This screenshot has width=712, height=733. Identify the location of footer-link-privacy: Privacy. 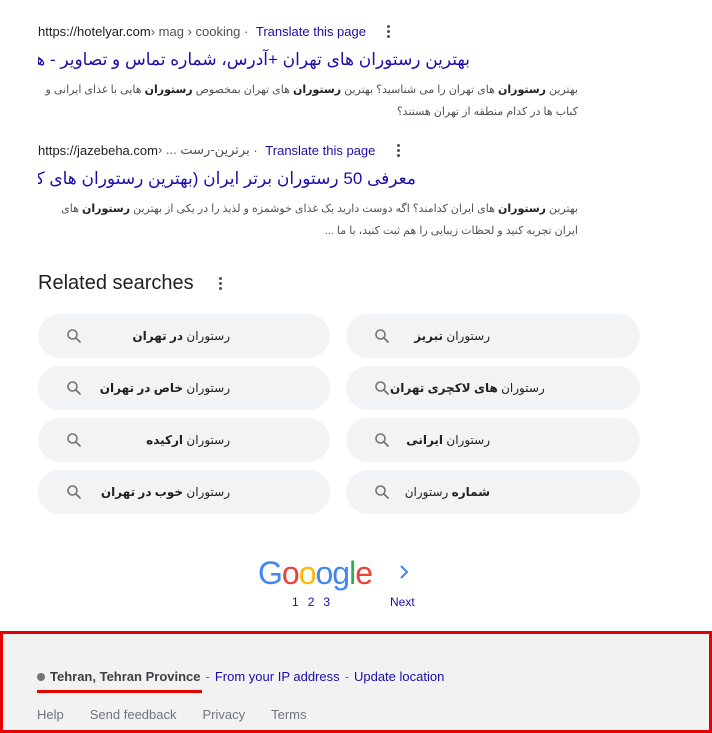
(223, 714).